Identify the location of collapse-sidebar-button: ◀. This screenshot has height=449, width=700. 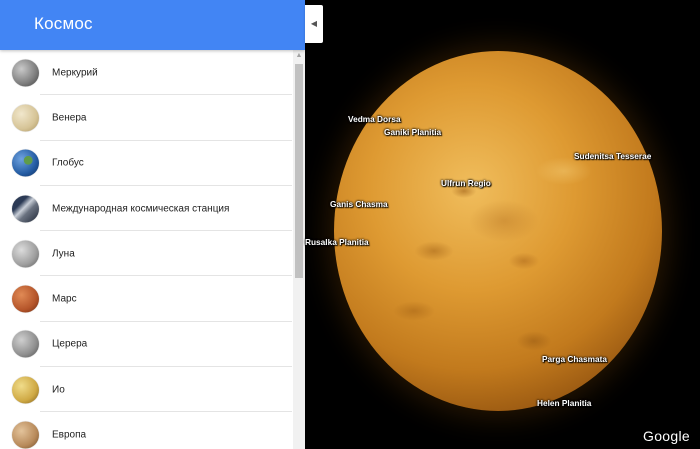
(314, 24).